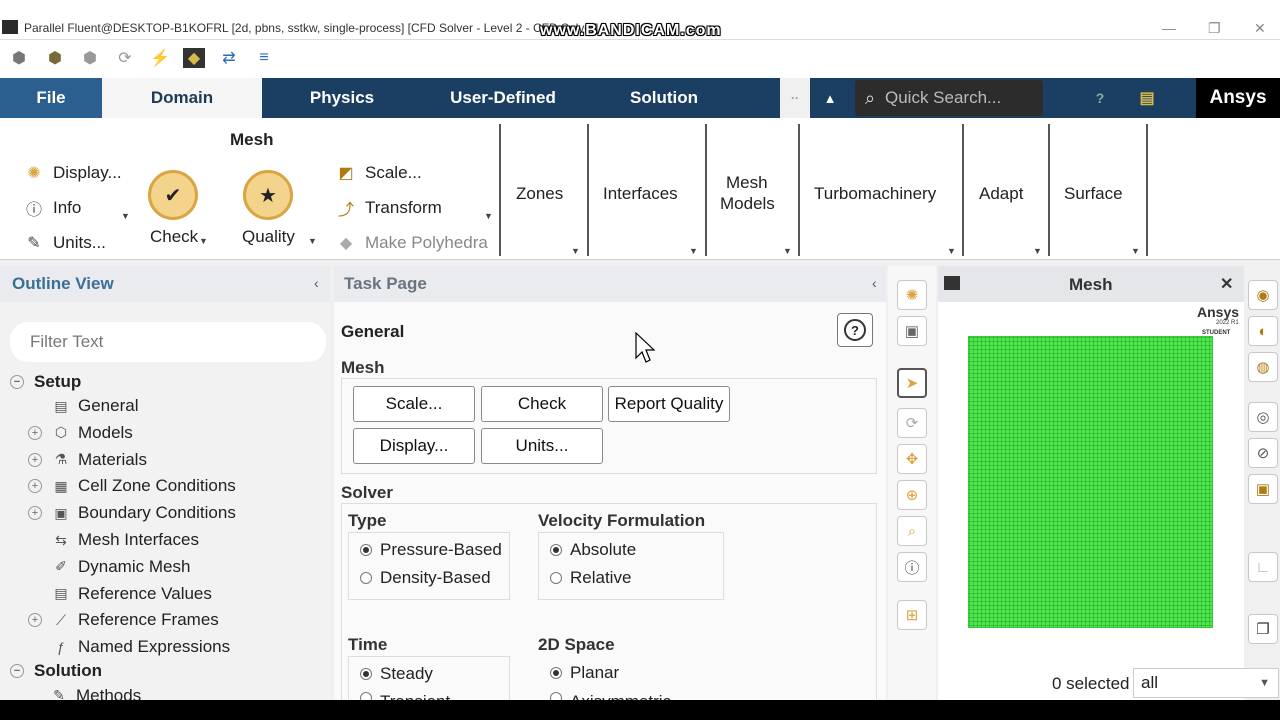 This screenshot has height=720, width=1280. What do you see at coordinates (912, 567) in the screenshot?
I see `probe-info-icon: ⓘ` at bounding box center [912, 567].